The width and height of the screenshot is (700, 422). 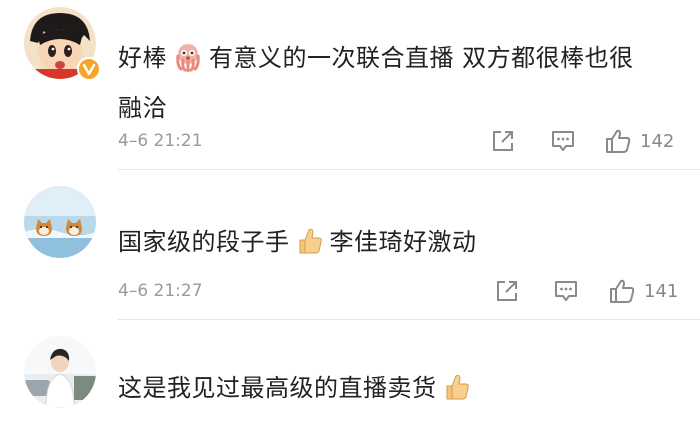 I want to click on comment-text-part: 好棒, so click(x=142, y=58).